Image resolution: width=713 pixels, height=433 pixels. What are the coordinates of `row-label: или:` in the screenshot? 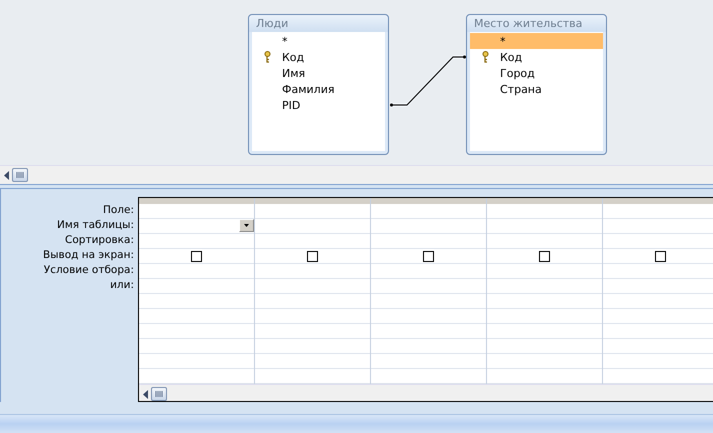 It's located at (122, 285).